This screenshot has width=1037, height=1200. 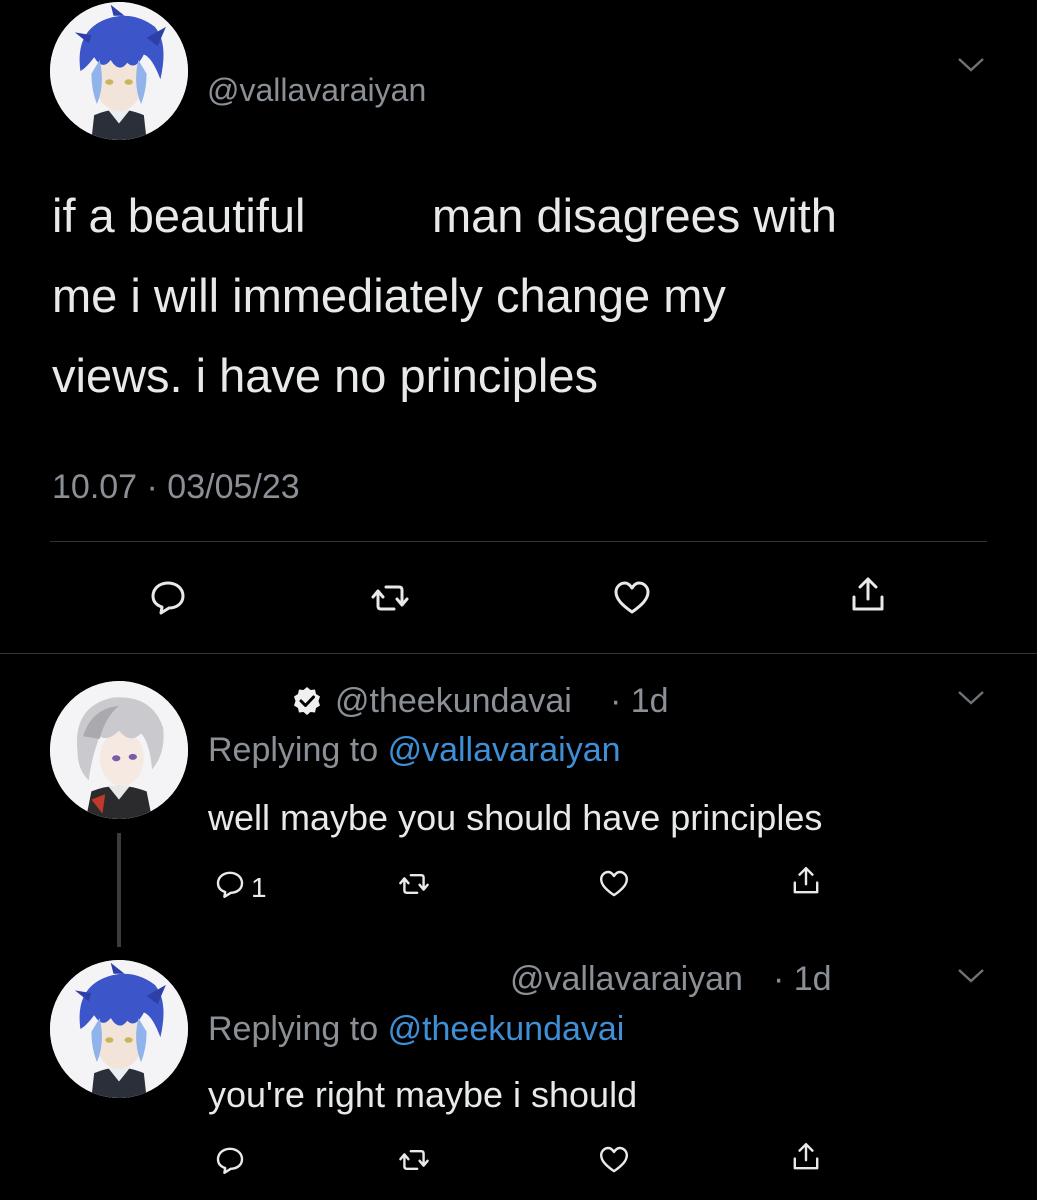 I want to click on reply1-replying-to: Replying to @vallavaraiyan, so click(x=414, y=750).